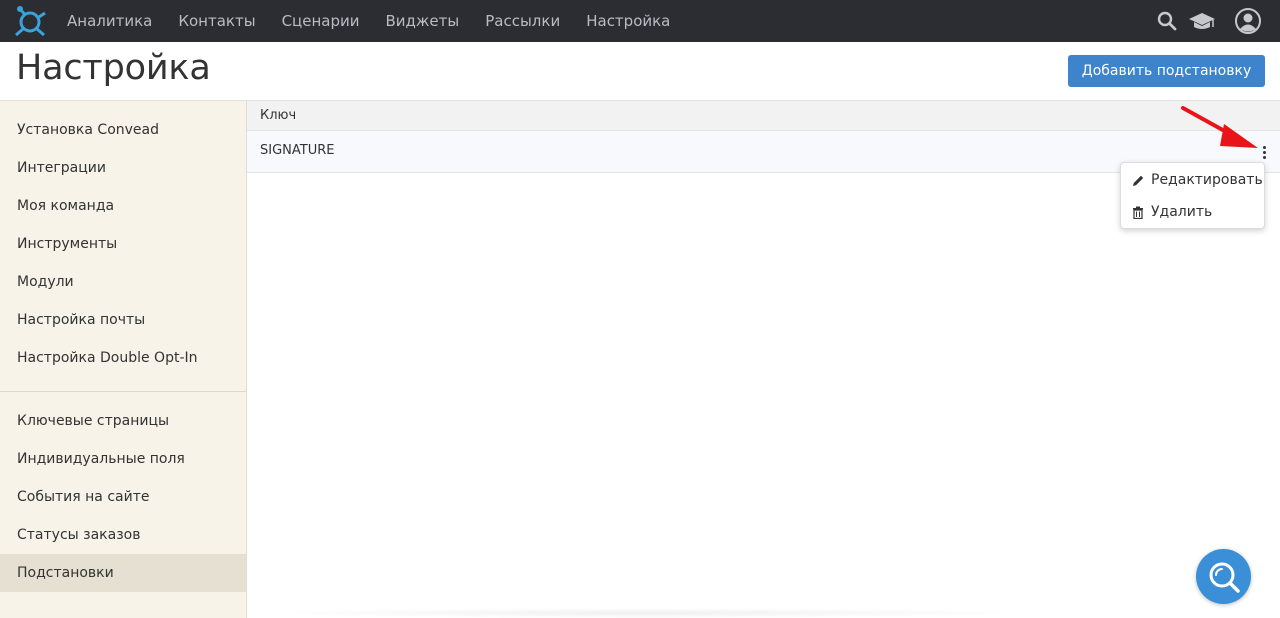 Image resolution: width=1280 pixels, height=618 pixels. I want to click on row-key-cell: SIGNATURE, so click(297, 150).